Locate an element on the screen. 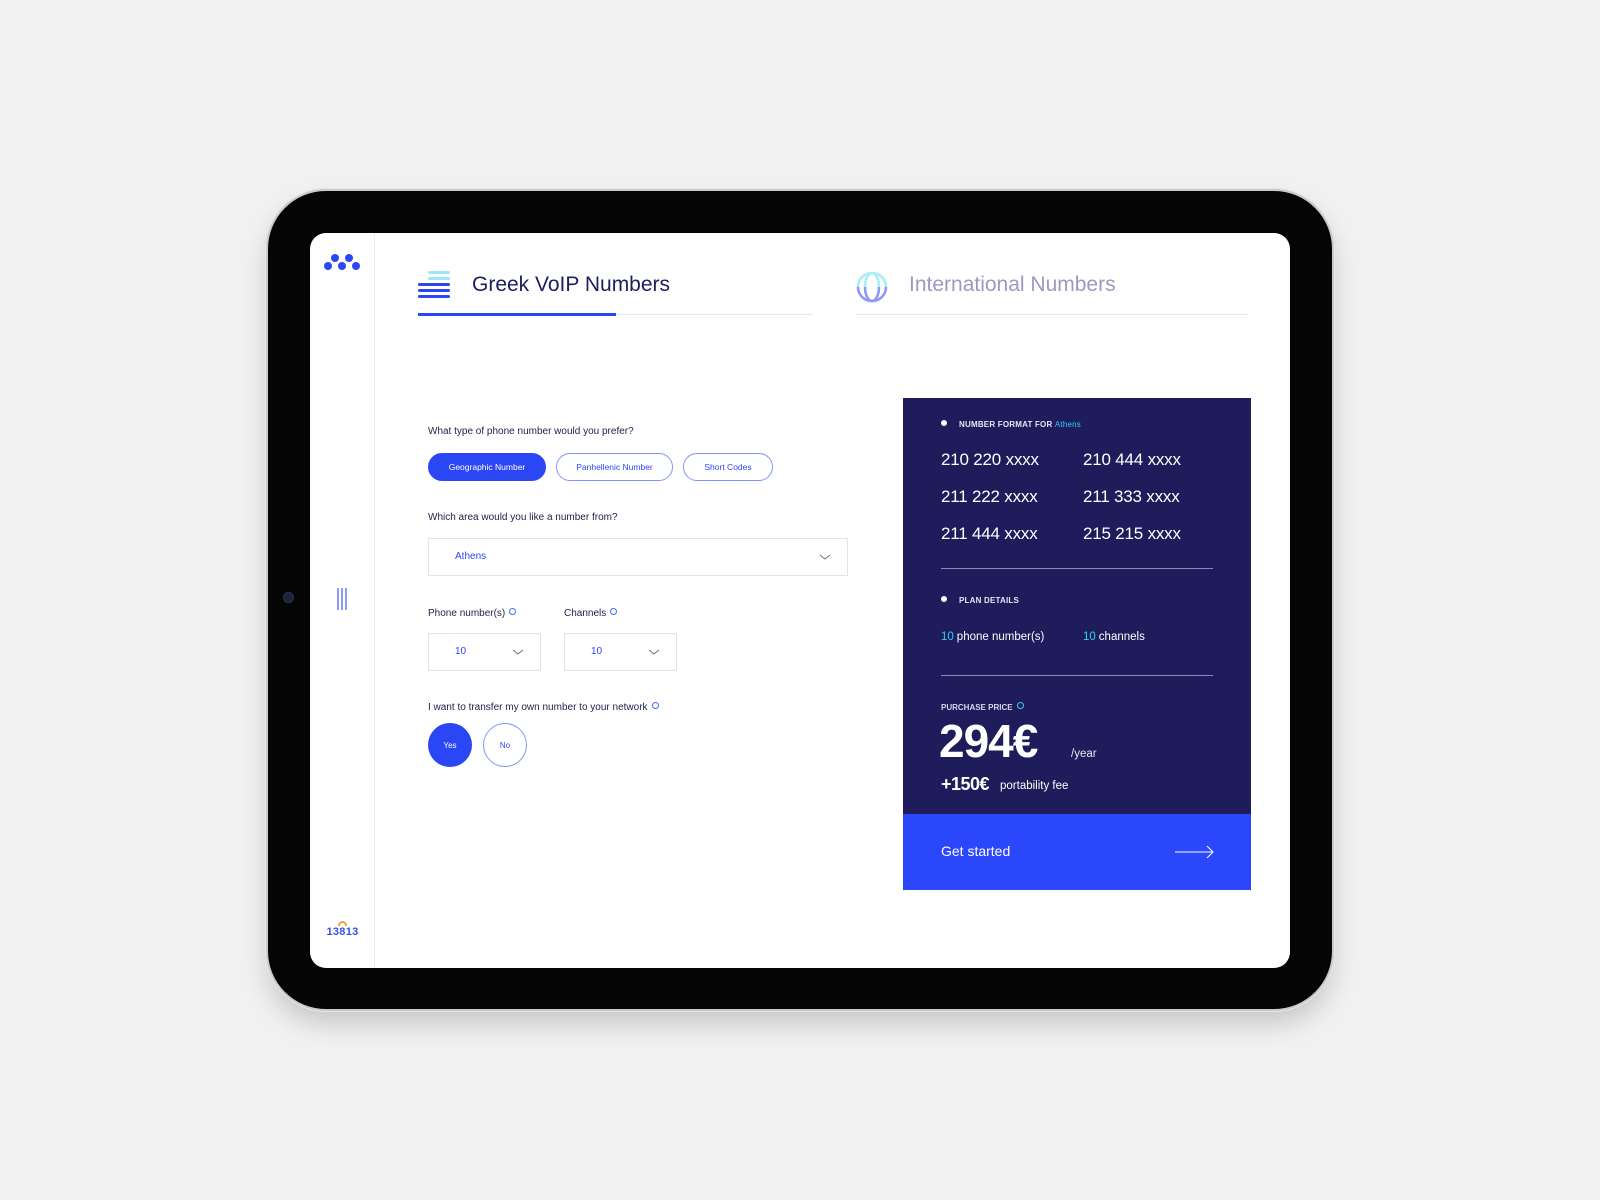 This screenshot has height=1200, width=1600. number-format-item: 211 333 xxxx is located at coordinates (1131, 496).